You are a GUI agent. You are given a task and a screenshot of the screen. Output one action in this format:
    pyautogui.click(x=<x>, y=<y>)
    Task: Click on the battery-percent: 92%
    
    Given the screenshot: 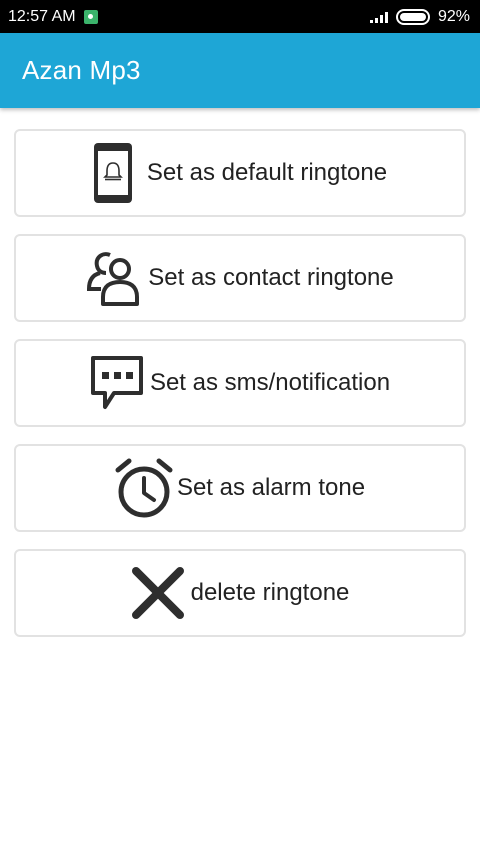 What is the action you would take?
    pyautogui.click(x=453, y=16)
    